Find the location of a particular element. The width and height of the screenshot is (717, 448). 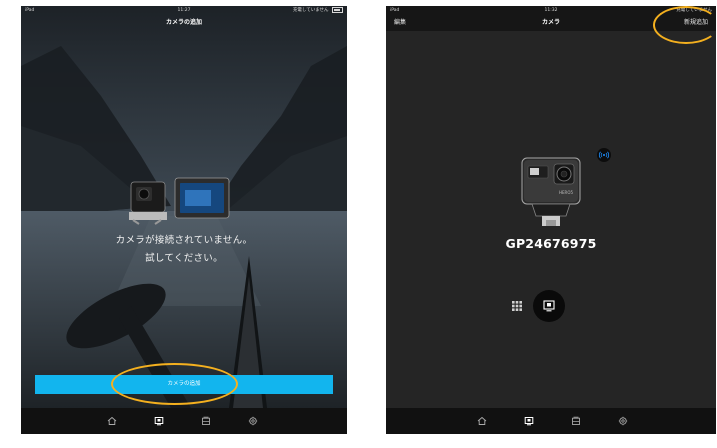

camera-brand-text: HERO5 is located at coordinates (566, 192).